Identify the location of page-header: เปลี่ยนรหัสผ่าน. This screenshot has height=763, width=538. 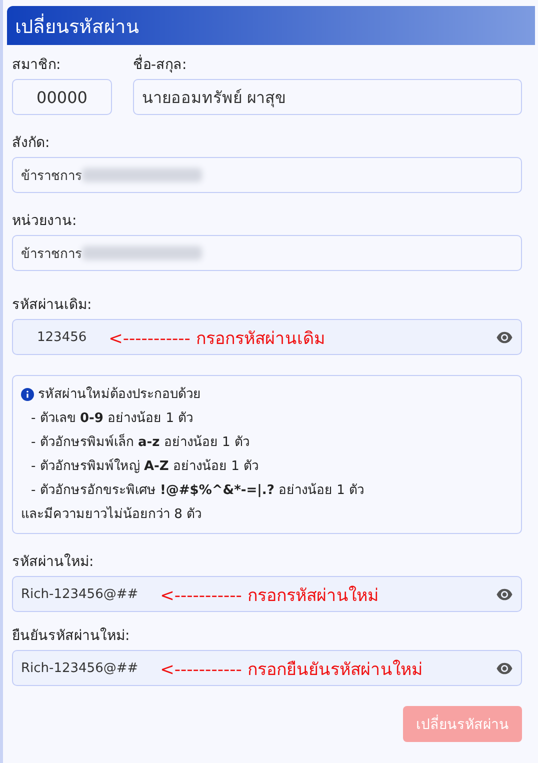
(271, 25).